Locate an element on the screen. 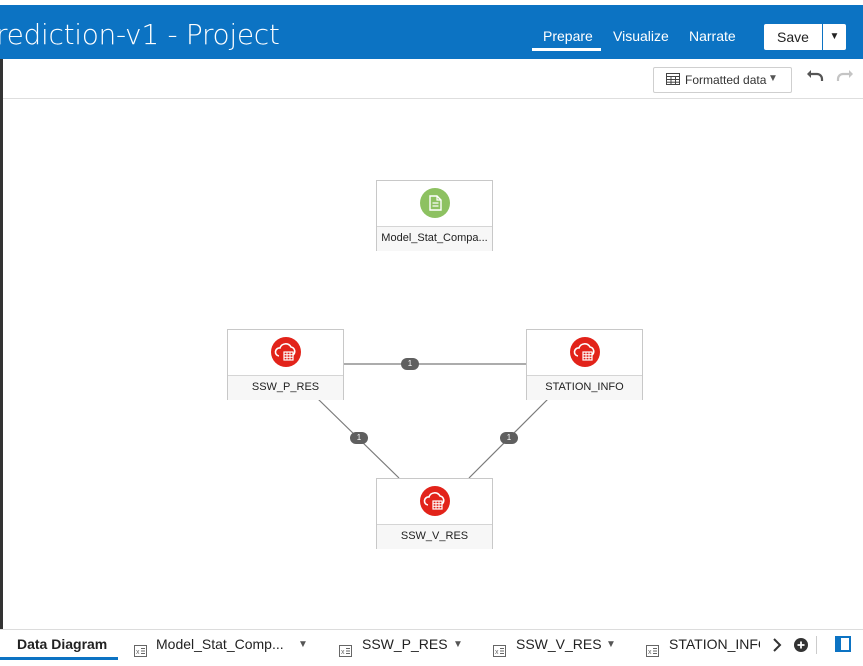 The image size is (863, 666). save-menu-button: ▼ is located at coordinates (834, 37).